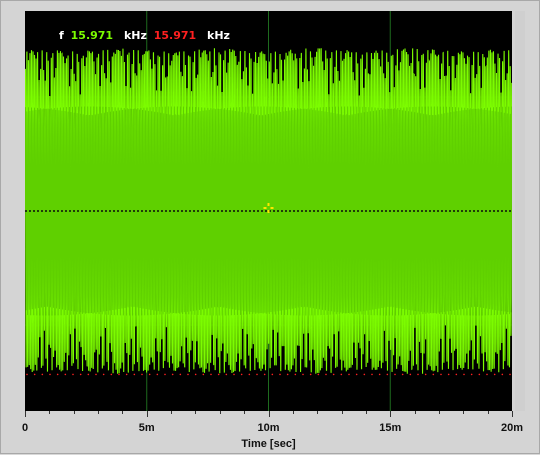 This screenshot has height=455, width=540. What do you see at coordinates (268, 444) in the screenshot?
I see `x-axis-title: Time [sec]` at bounding box center [268, 444].